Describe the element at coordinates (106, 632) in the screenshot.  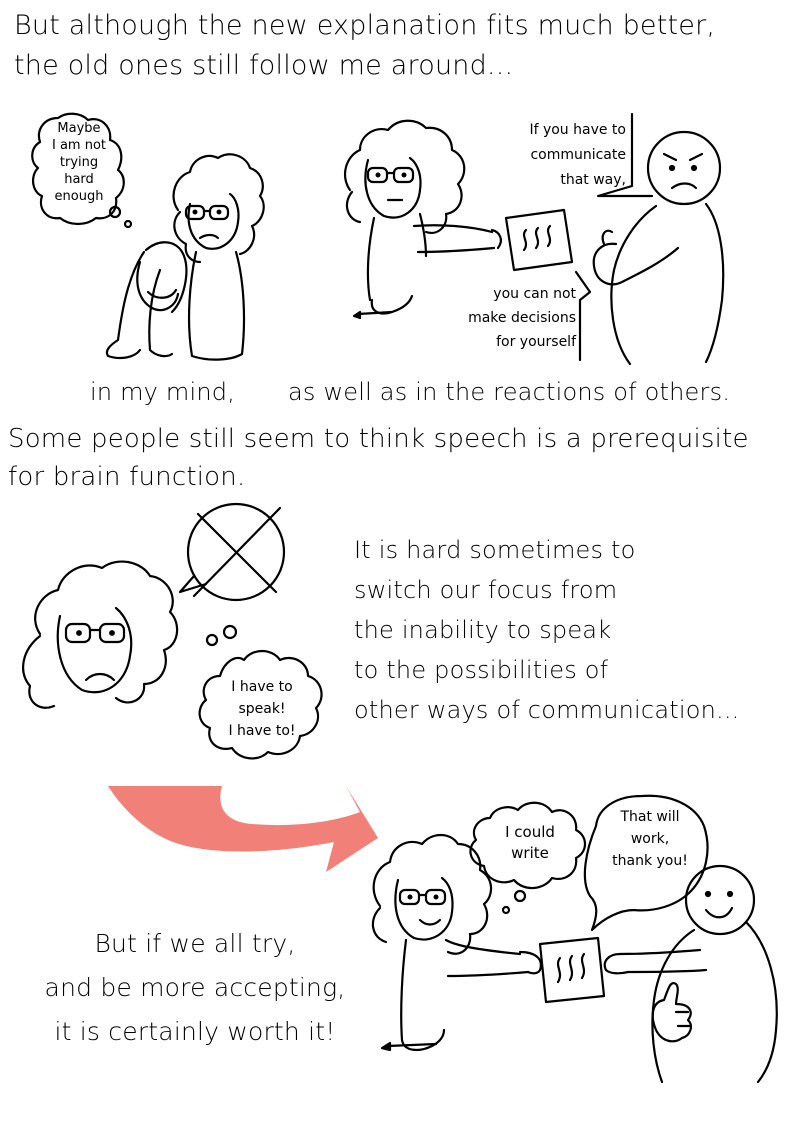
I see `panel3-hair` at that location.